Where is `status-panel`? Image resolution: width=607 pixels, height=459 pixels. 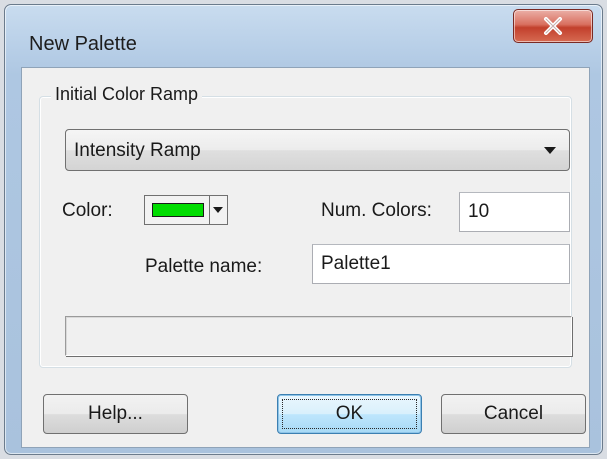 status-panel is located at coordinates (318, 336).